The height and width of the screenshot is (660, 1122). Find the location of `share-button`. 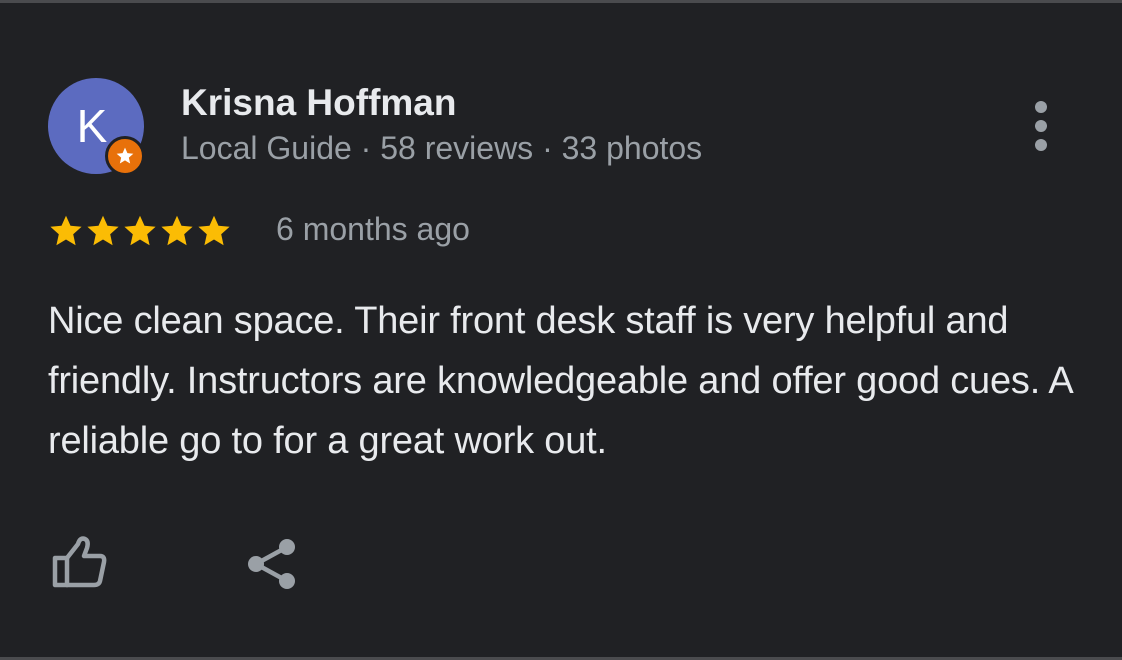

share-button is located at coordinates (271, 562).